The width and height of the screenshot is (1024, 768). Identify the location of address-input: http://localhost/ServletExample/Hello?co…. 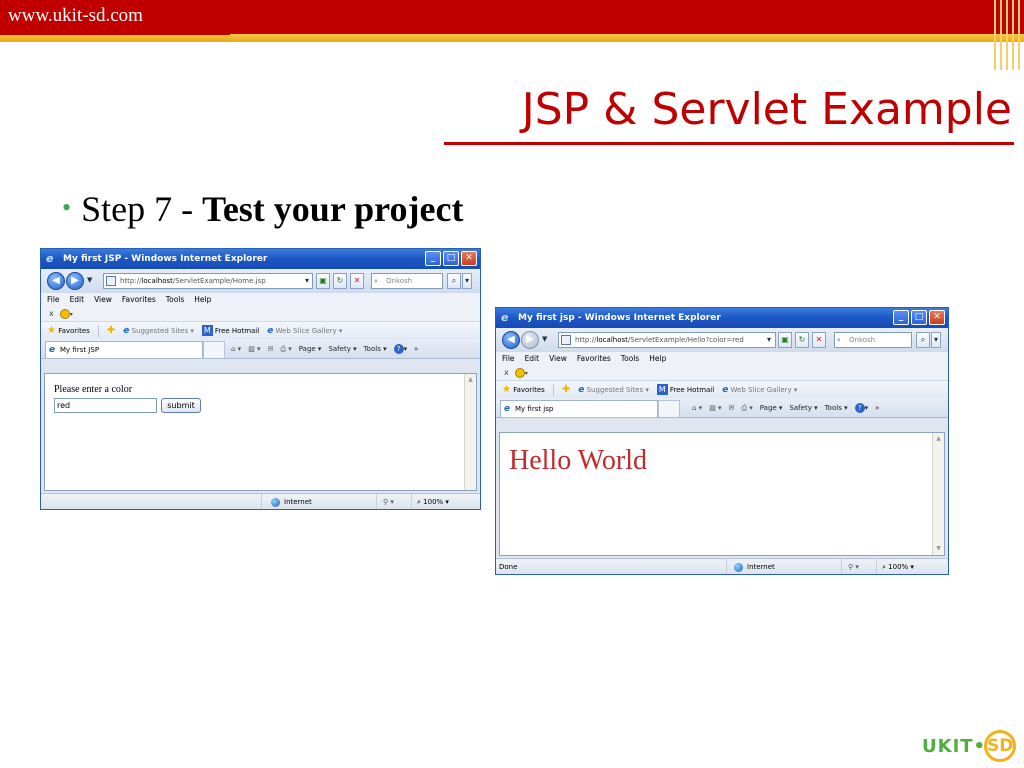
(667, 340).